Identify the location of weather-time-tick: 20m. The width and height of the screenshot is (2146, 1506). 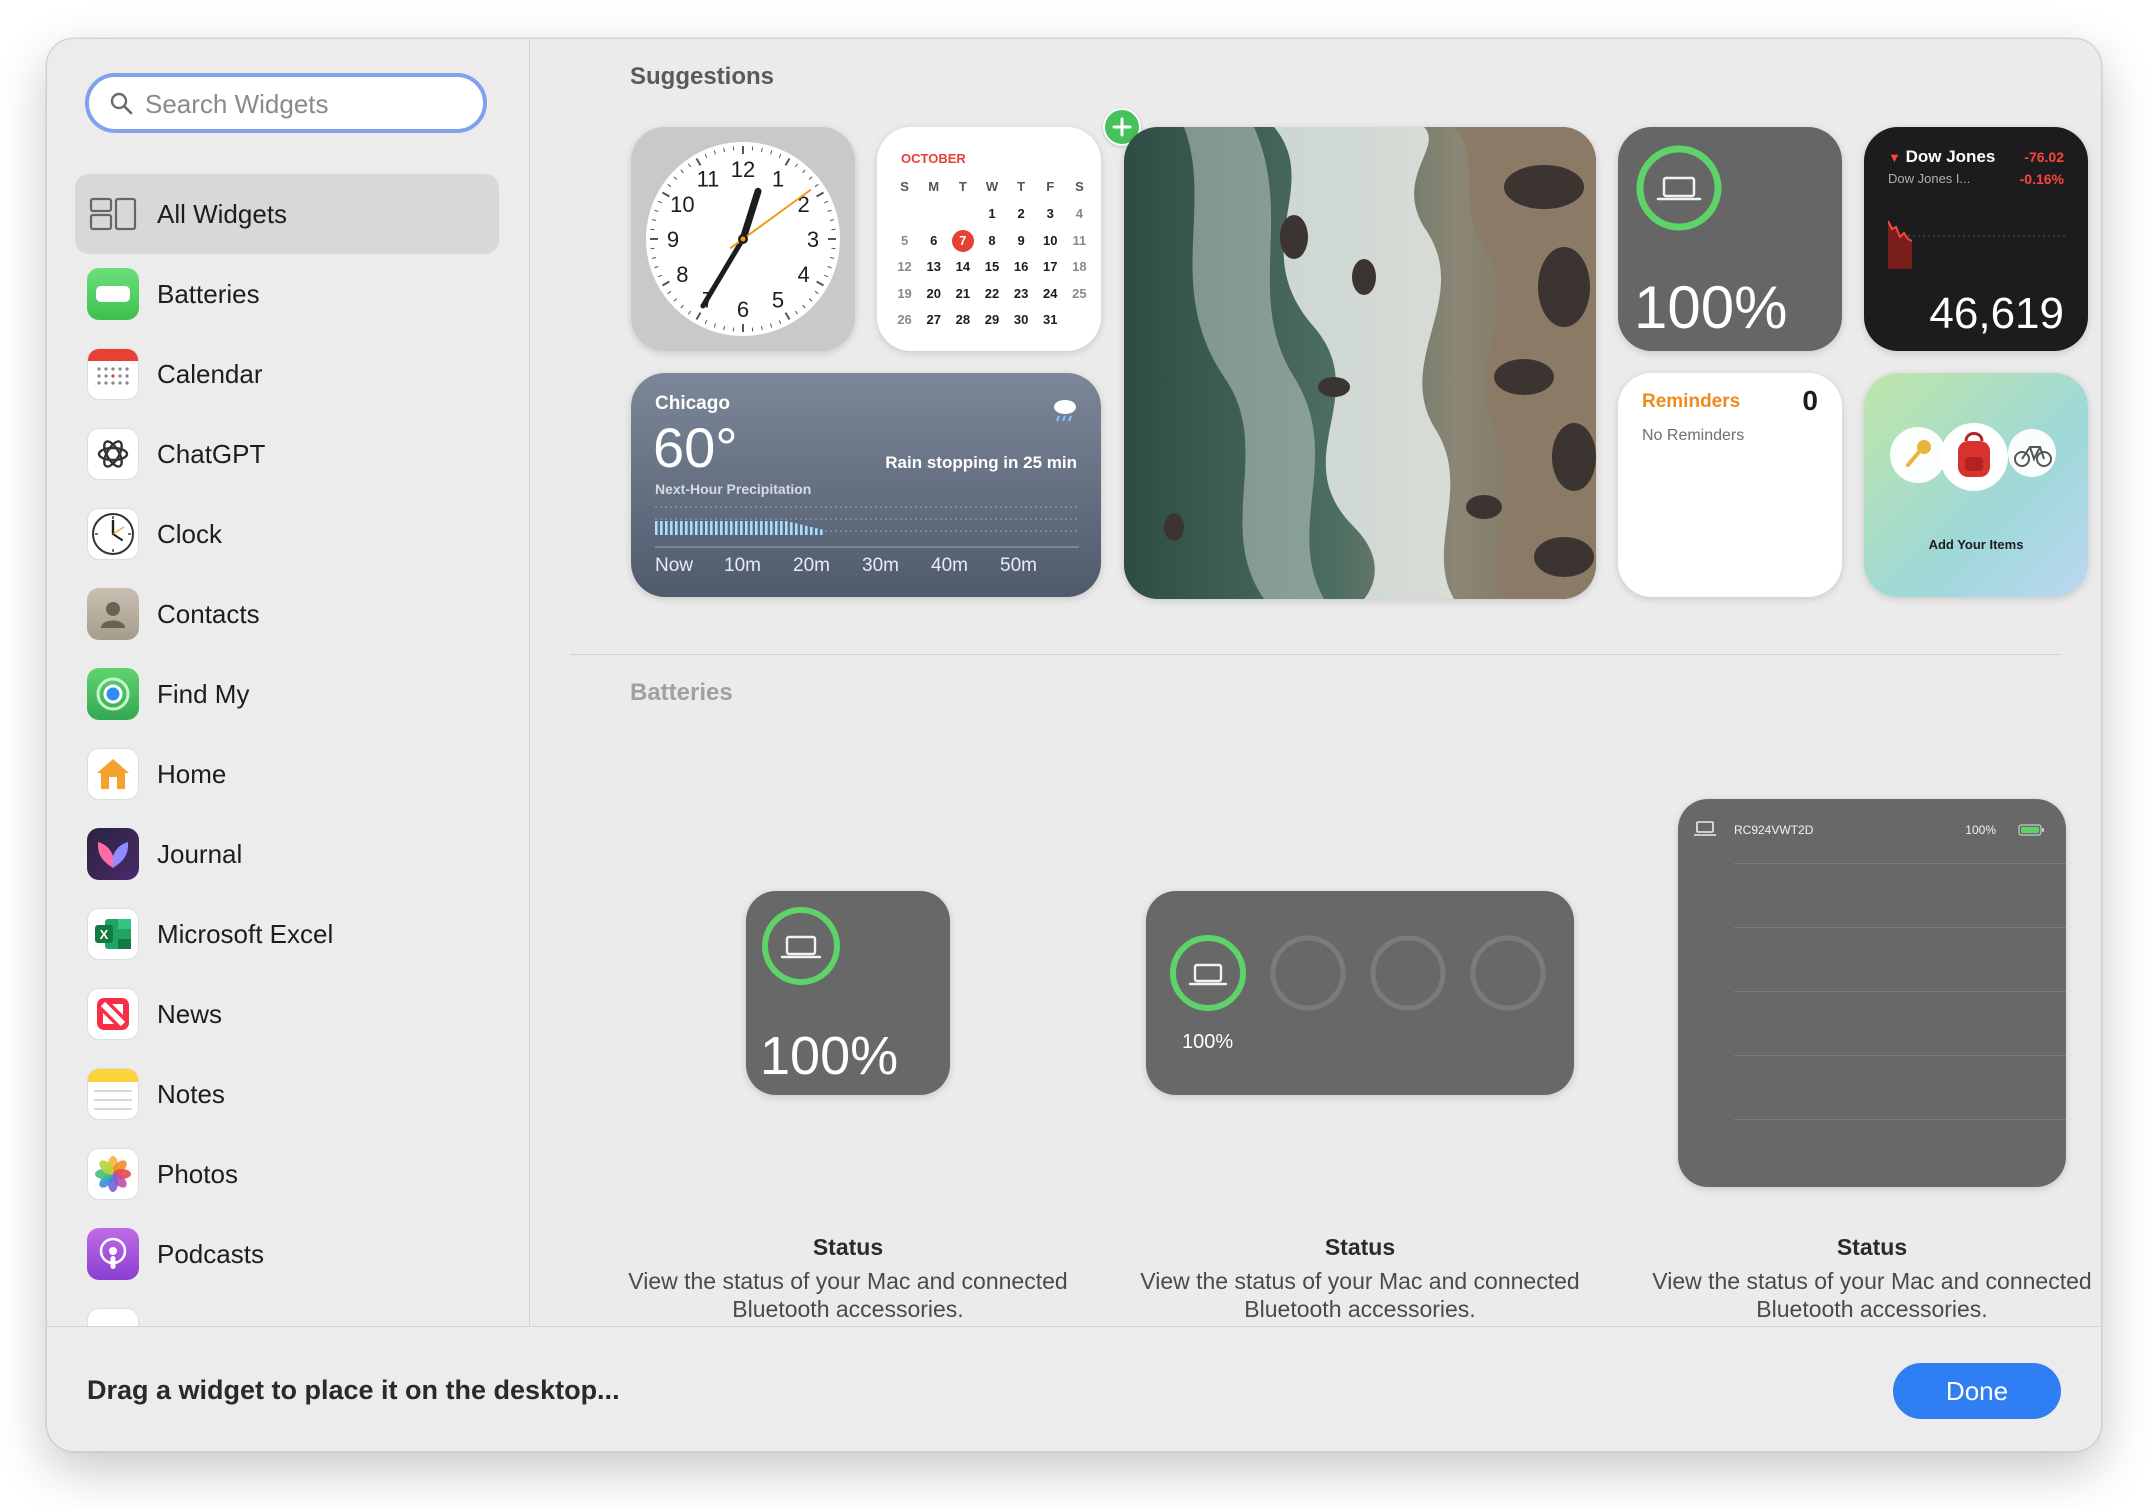
(811, 565).